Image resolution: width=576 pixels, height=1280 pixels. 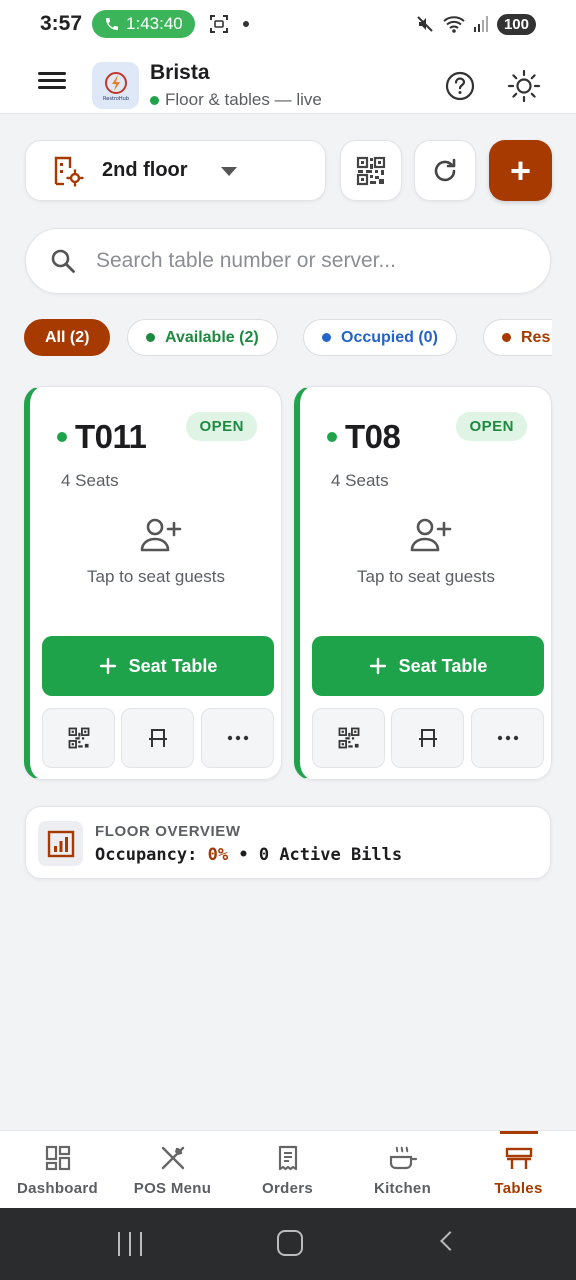 What do you see at coordinates (491, 426) in the screenshot?
I see `status-badge: OPEN` at bounding box center [491, 426].